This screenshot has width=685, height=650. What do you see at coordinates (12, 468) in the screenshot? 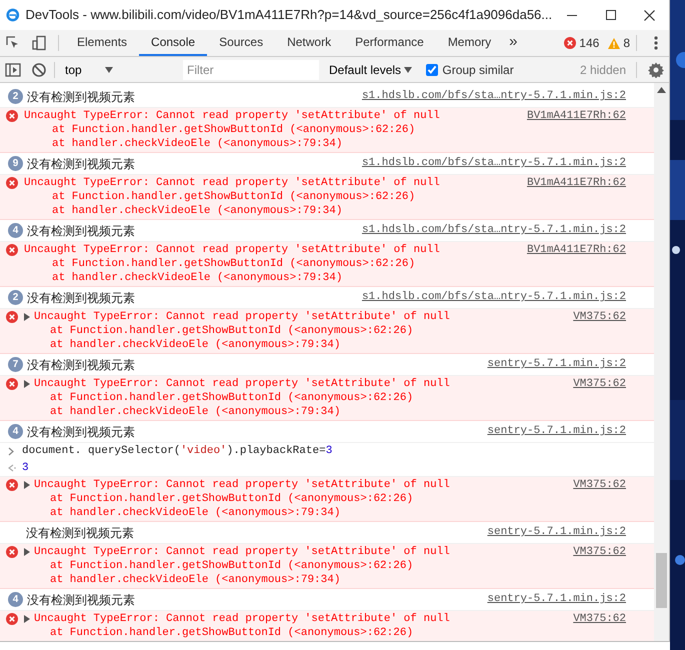
I see `result-arrow-icon` at bounding box center [12, 468].